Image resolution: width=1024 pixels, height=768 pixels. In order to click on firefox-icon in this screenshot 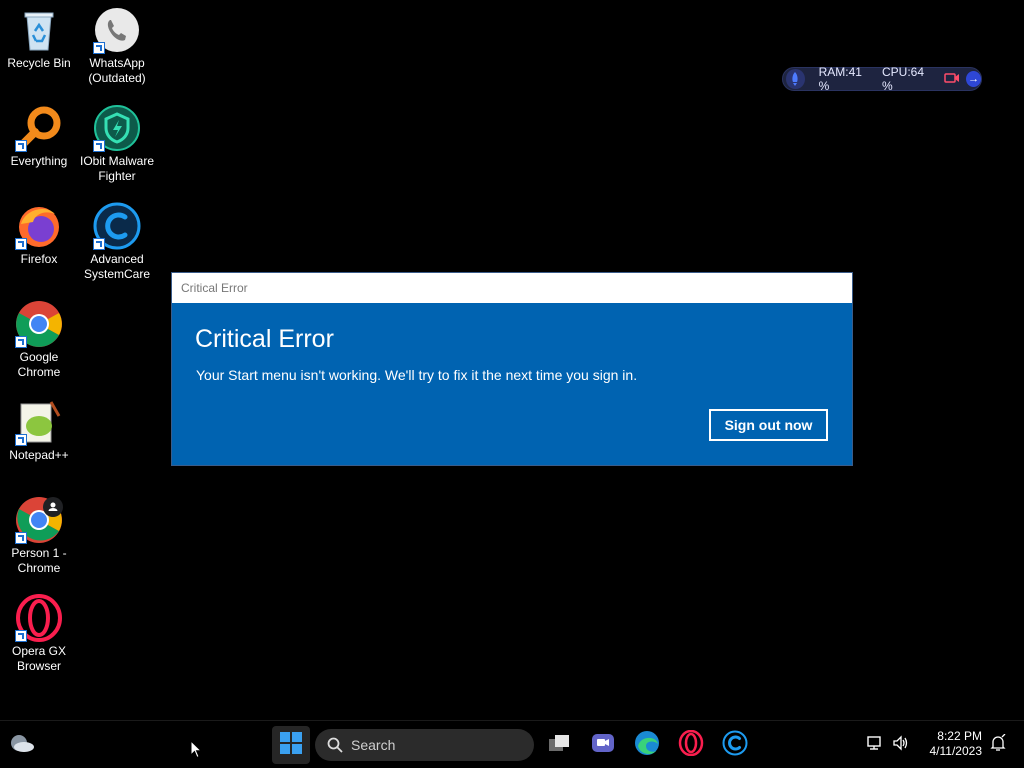, I will do `click(39, 226)`.